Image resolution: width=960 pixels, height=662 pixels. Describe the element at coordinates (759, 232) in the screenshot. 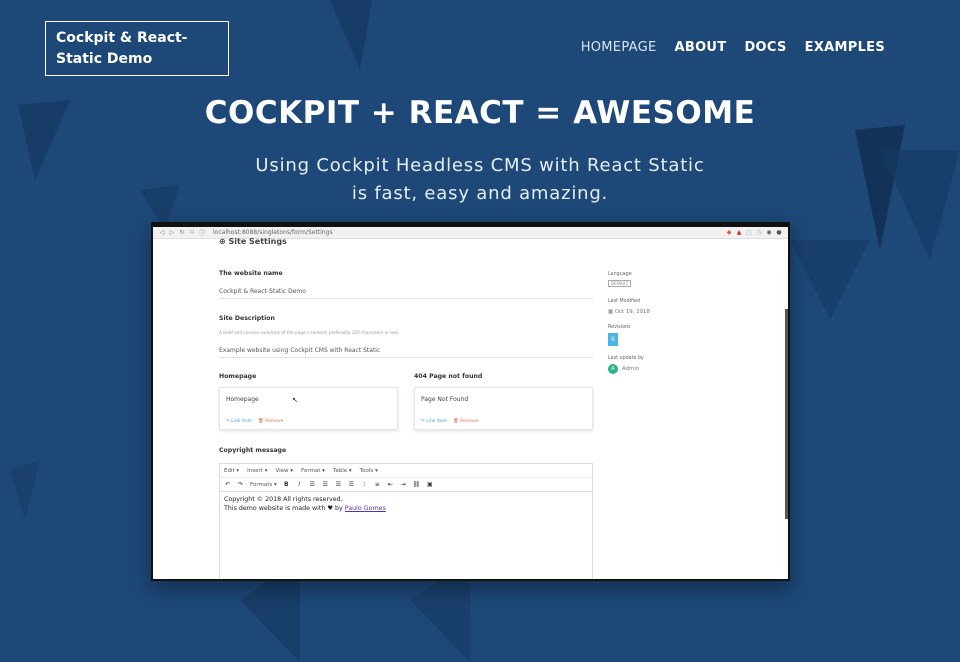

I see `history-icon: ◷` at that location.